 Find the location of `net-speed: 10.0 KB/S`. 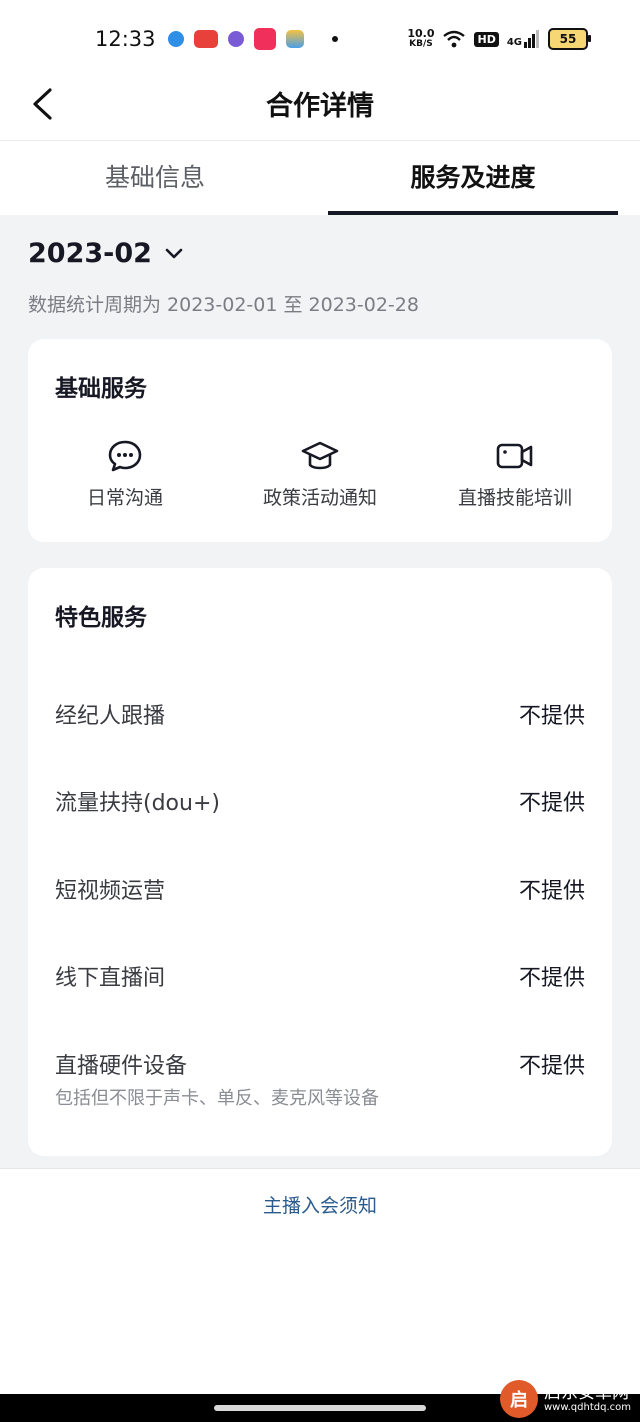

net-speed: 10.0 KB/S is located at coordinates (420, 39).